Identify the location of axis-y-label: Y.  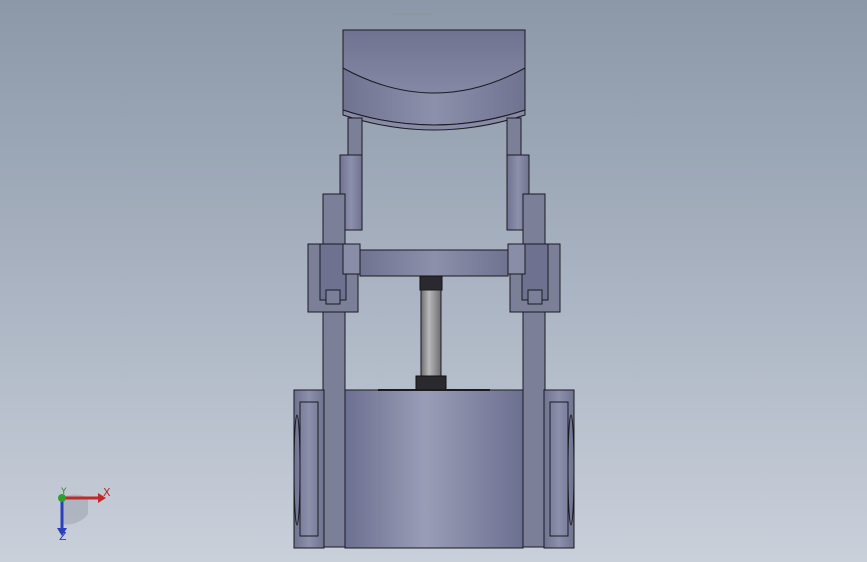
(64, 492).